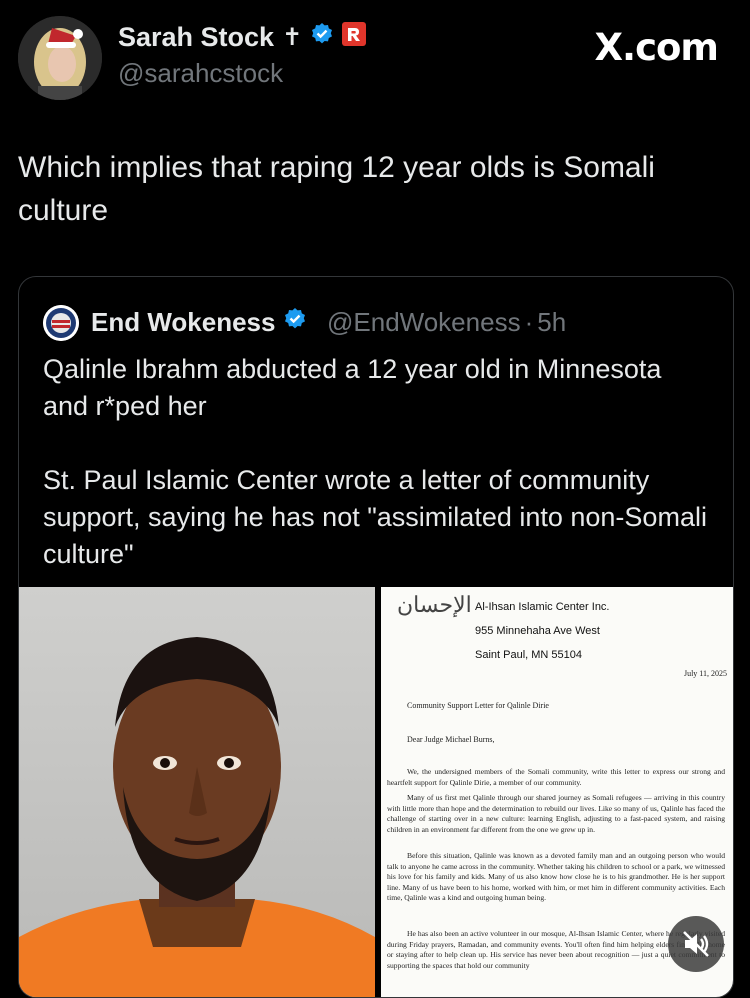 This screenshot has height=998, width=750. I want to click on quoted-name-row: End Wokeness, so click(199, 322).